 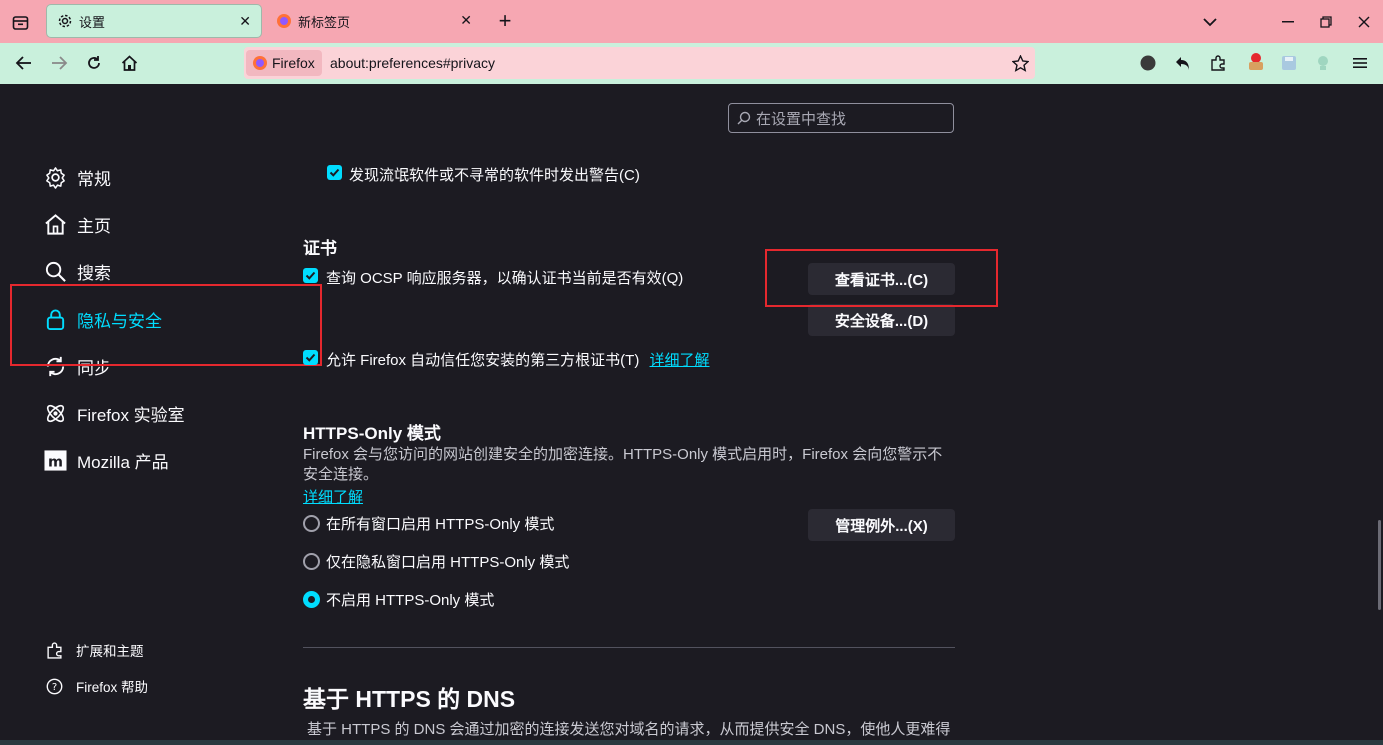 I want to click on restore-icon, so click(x=1326, y=22).